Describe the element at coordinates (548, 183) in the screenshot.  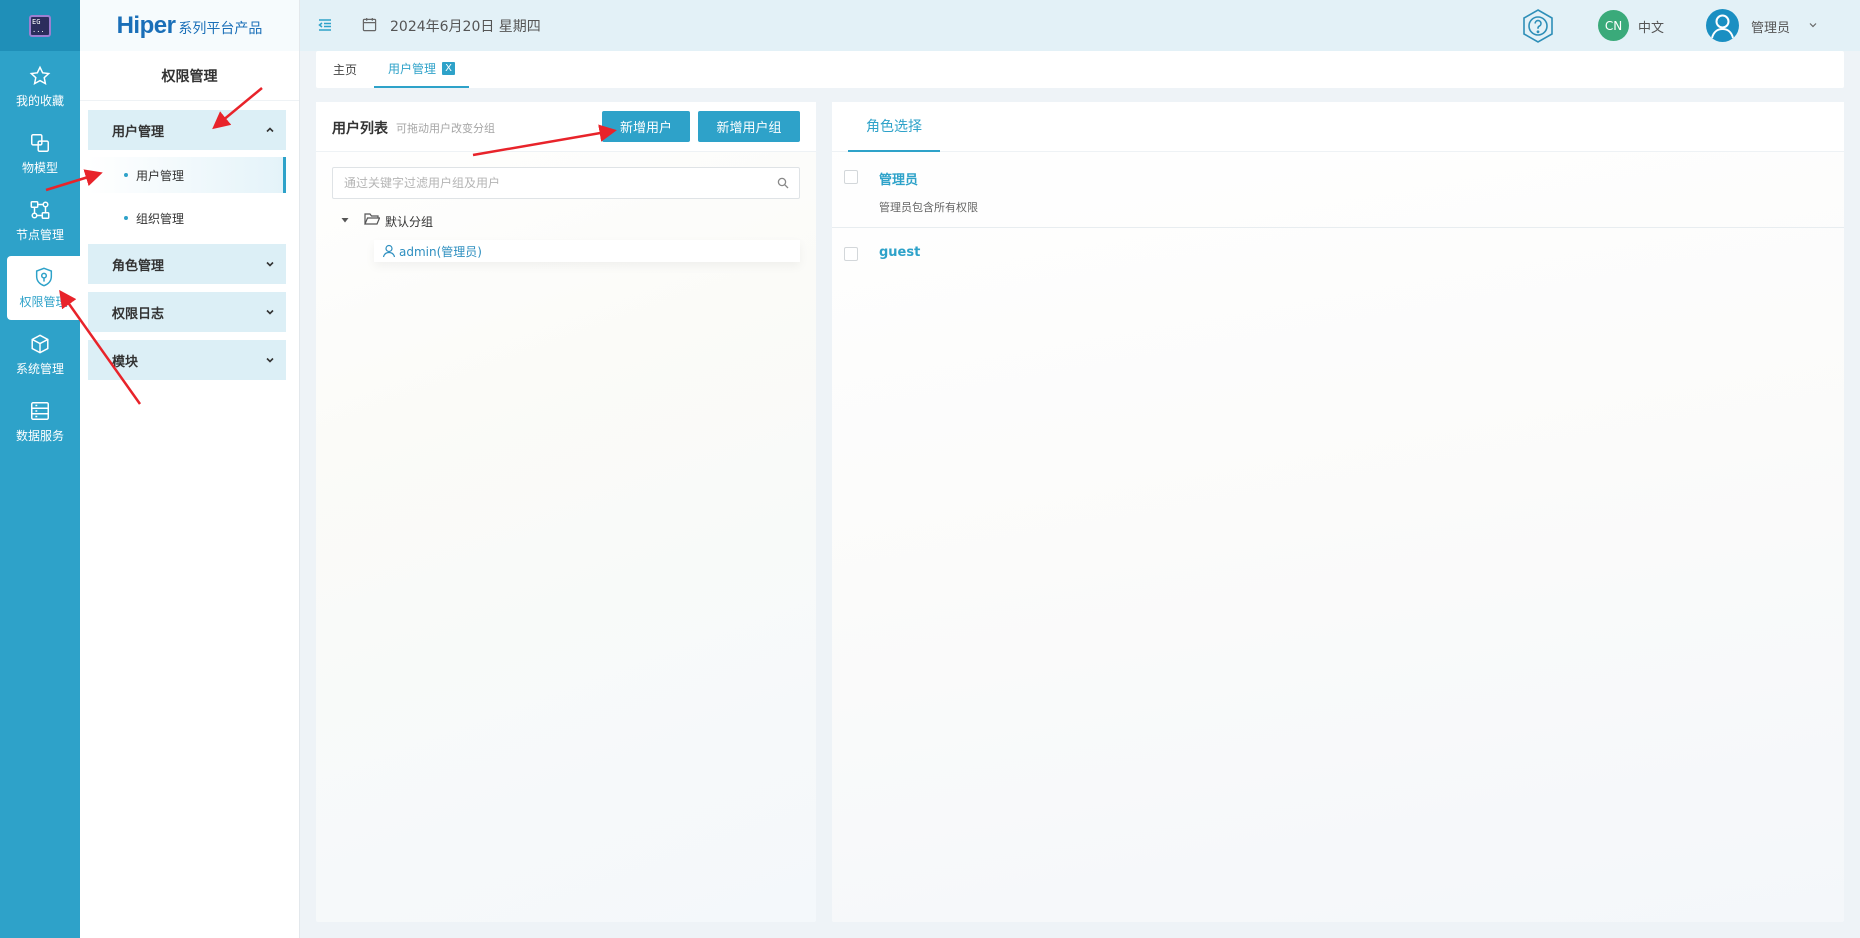
I see `search-input` at that location.